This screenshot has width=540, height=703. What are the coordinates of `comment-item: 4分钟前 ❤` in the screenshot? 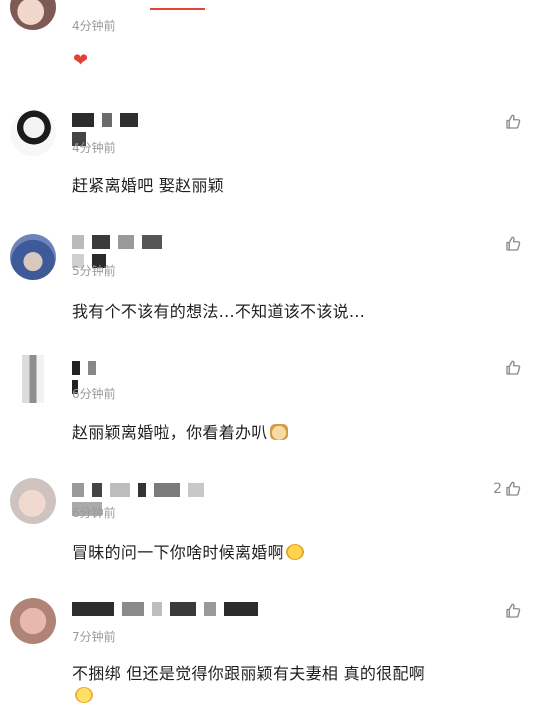 It's located at (270, 39).